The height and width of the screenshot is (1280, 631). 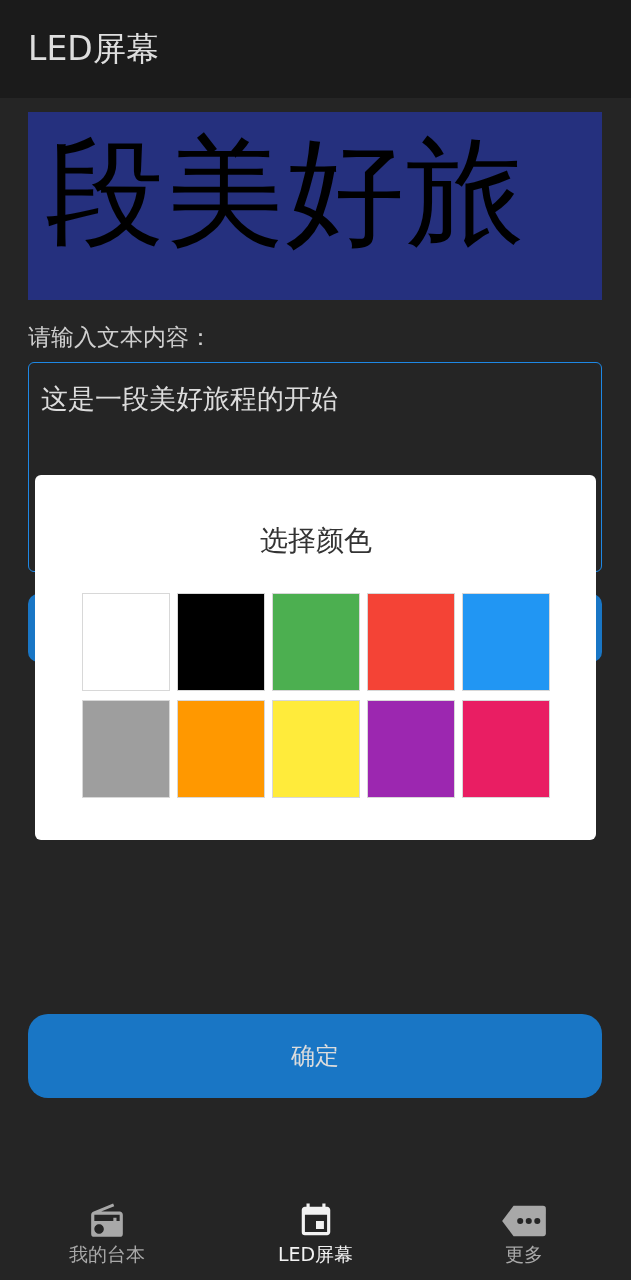 I want to click on nav-tab: 我的台本, so click(x=107, y=1235).